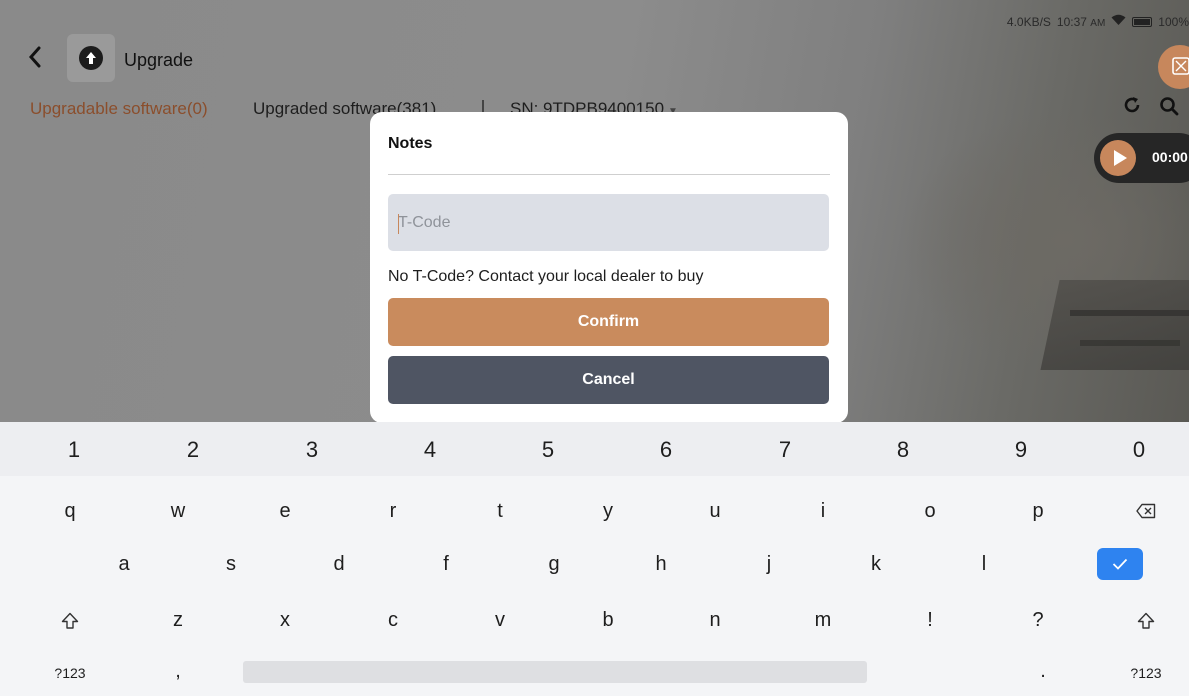 The width and height of the screenshot is (1189, 696). Describe the element at coordinates (1142, 21) in the screenshot. I see `battery-icon` at that location.